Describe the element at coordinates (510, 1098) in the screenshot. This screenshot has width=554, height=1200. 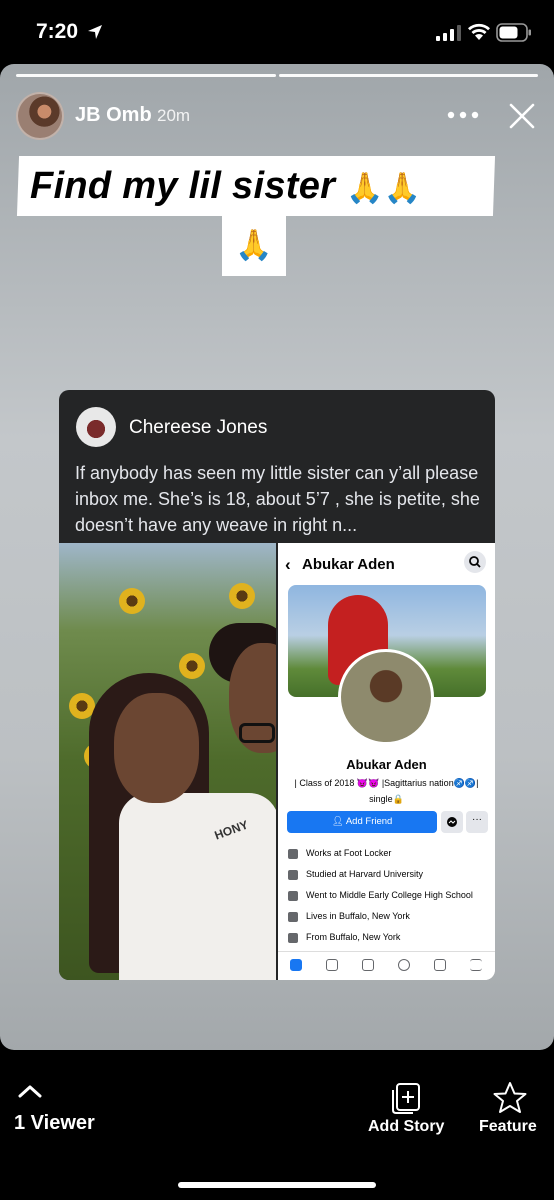
I see `star-icon` at that location.